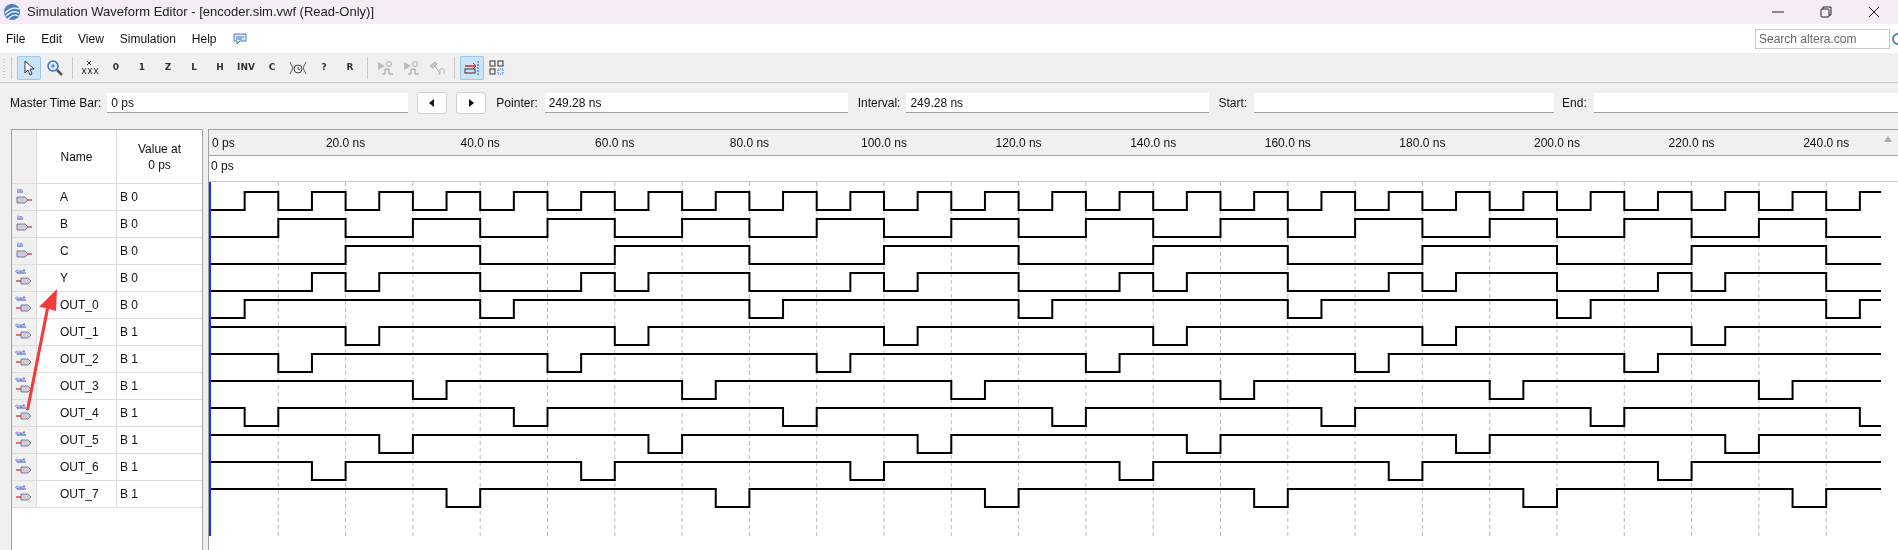  Describe the element at coordinates (64, 251) in the screenshot. I see `signal-name: C` at that location.